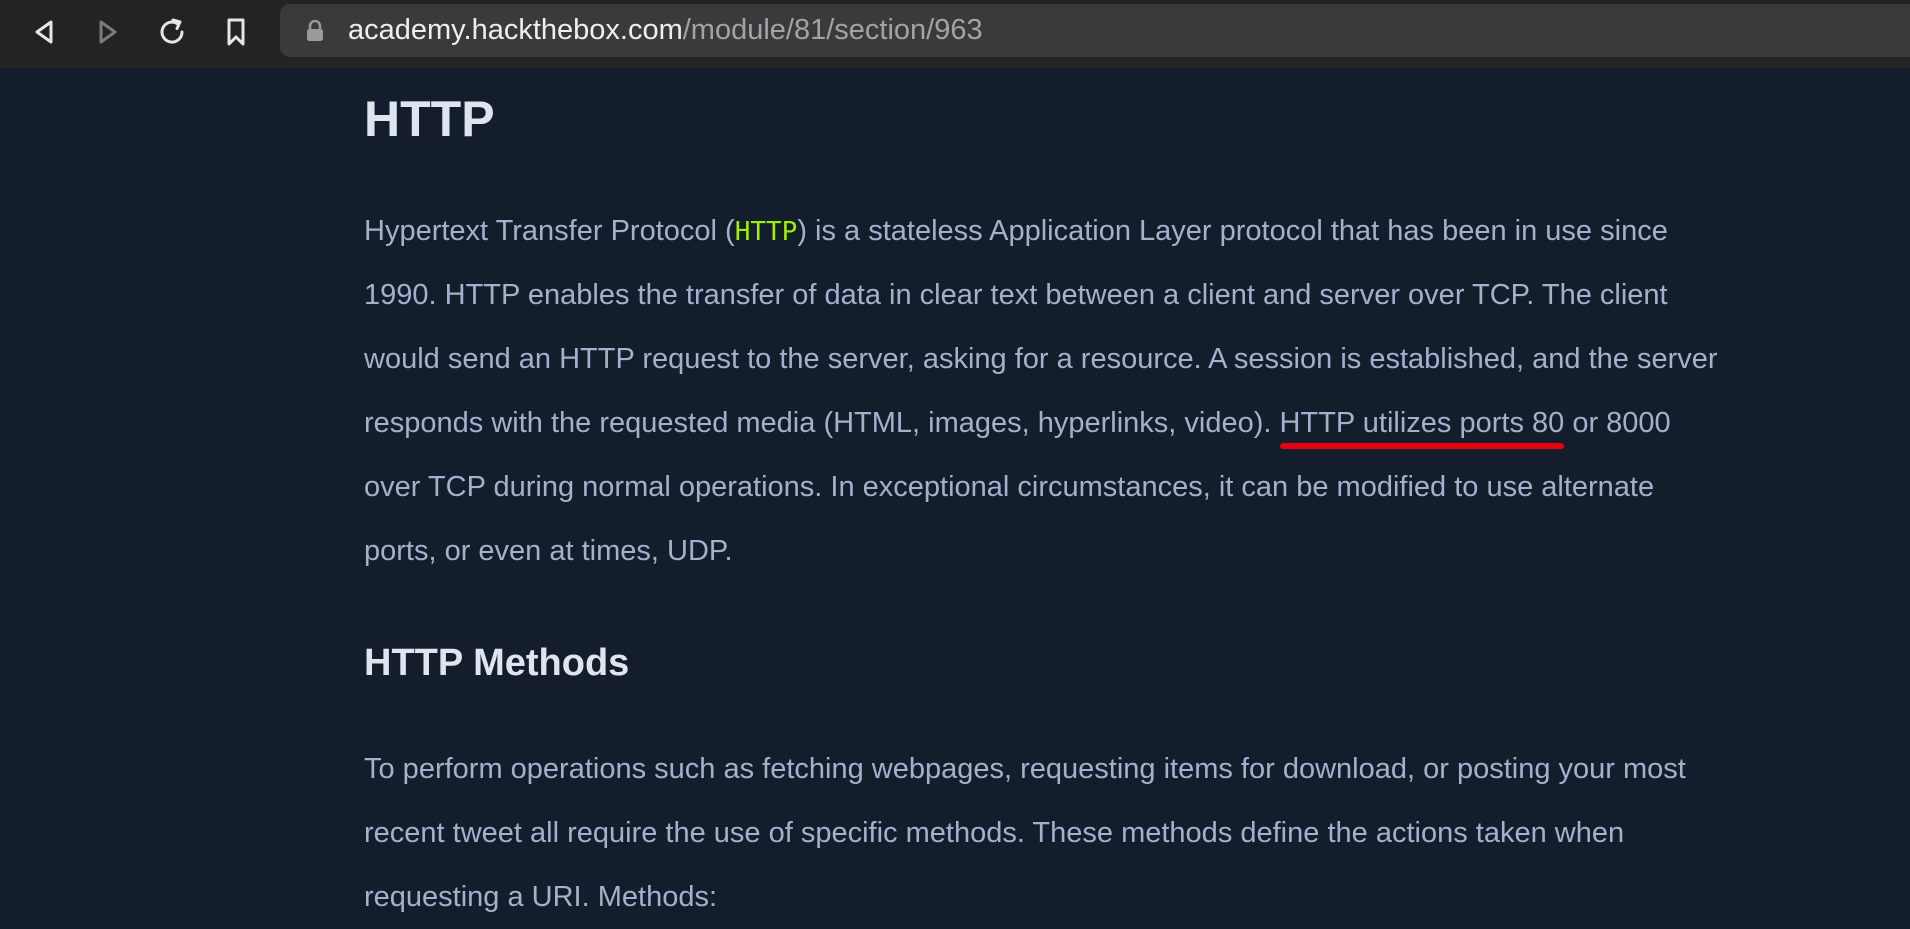 The width and height of the screenshot is (1910, 929). Describe the element at coordinates (515, 30) in the screenshot. I see `url-host: academy.hackthebox.com` at that location.